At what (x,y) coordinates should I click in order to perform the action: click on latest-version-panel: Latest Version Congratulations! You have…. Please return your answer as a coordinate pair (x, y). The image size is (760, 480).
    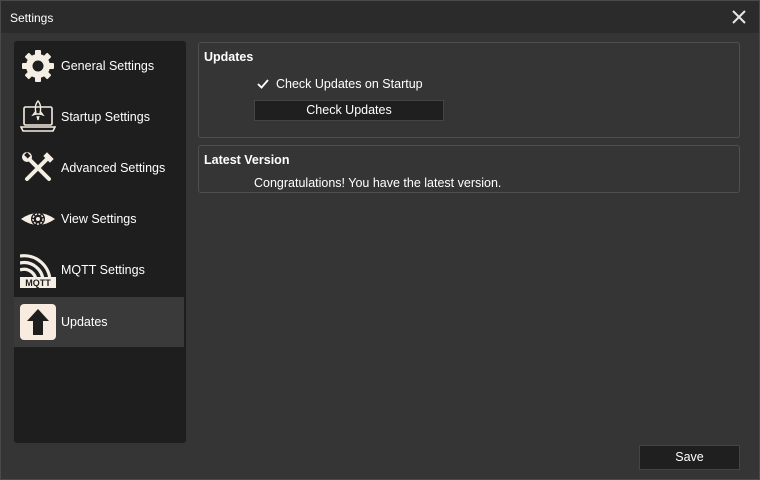
    Looking at the image, I should click on (469, 169).